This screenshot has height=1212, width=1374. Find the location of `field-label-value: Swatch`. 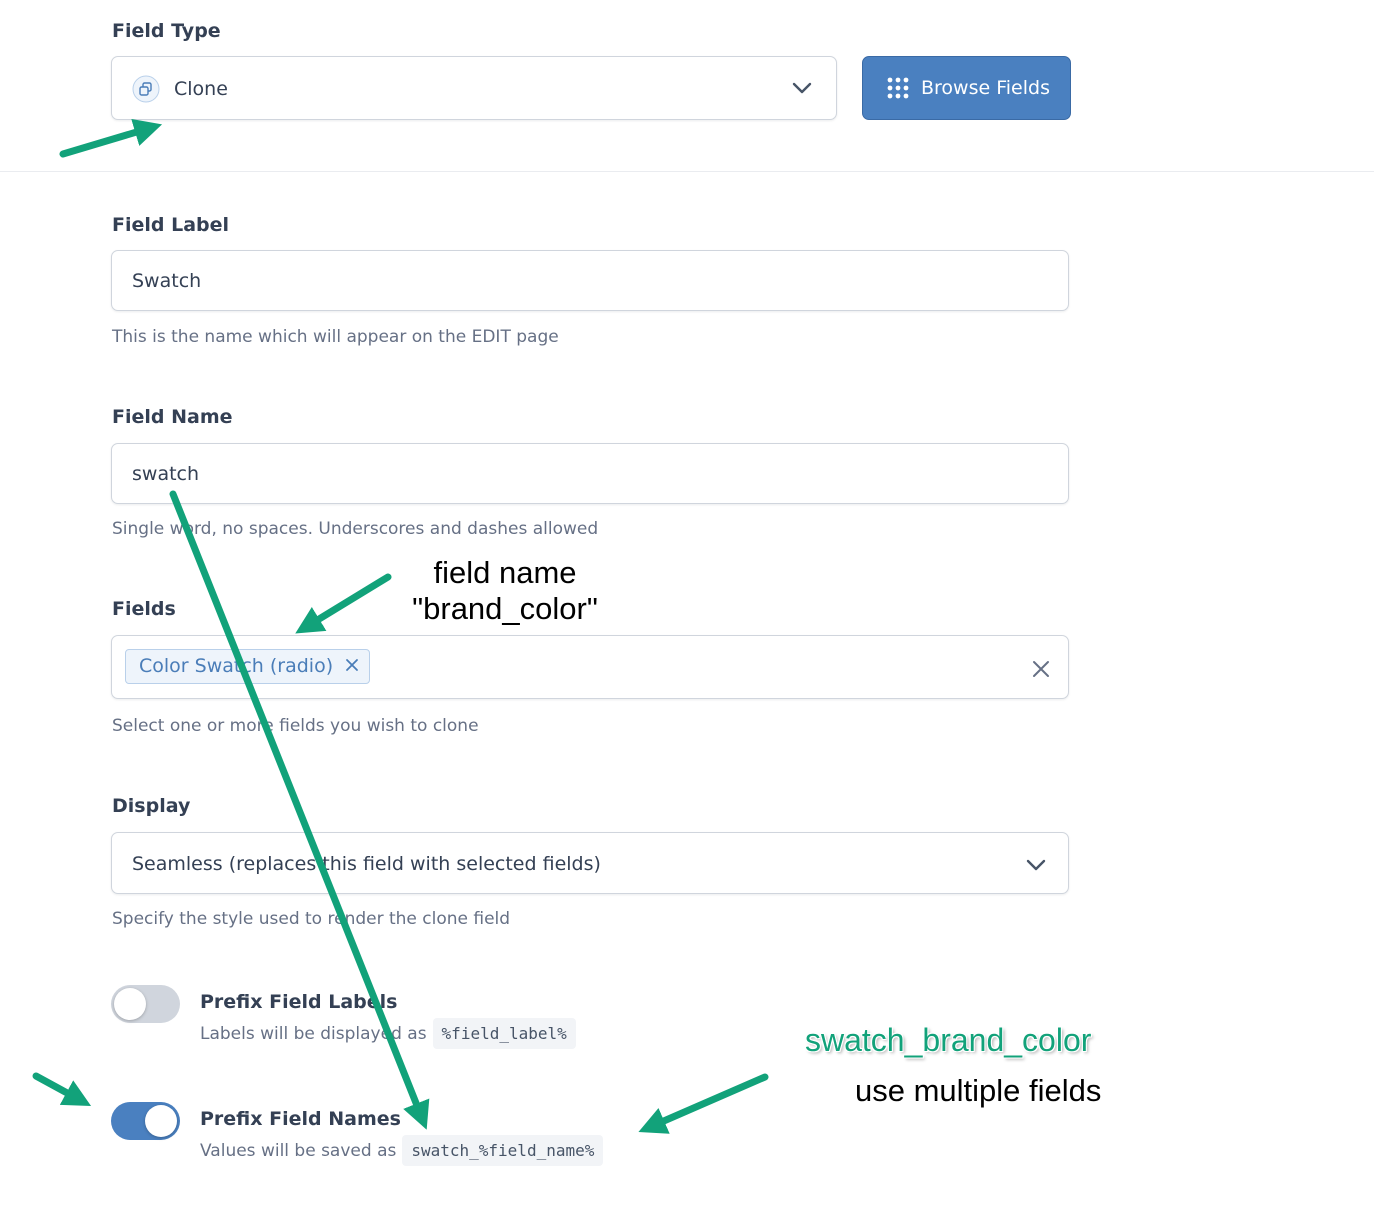

field-label-value: Swatch is located at coordinates (167, 281).